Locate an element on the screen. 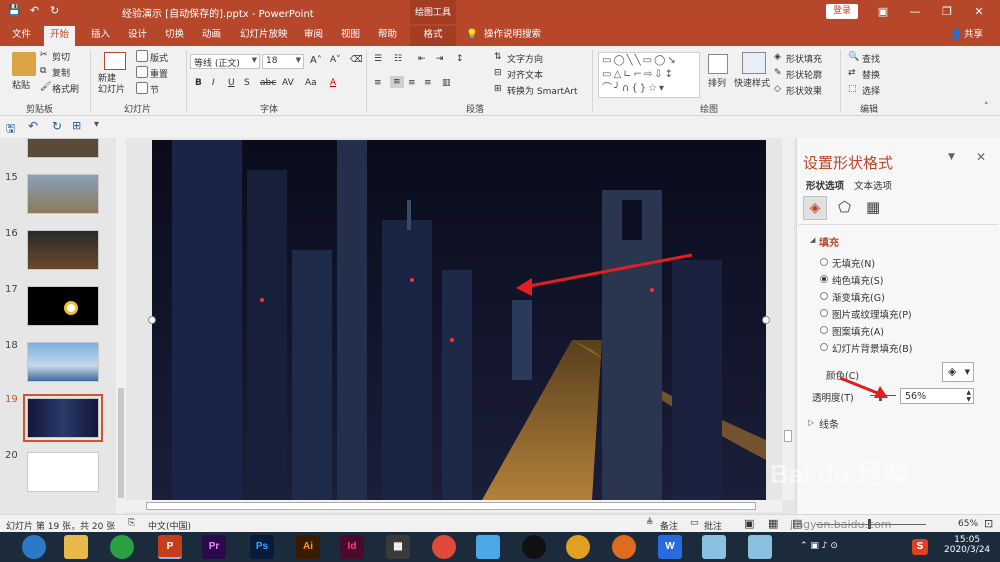 This screenshot has height=562, width=1000. radio-solid-fill is located at coordinates (824, 279).